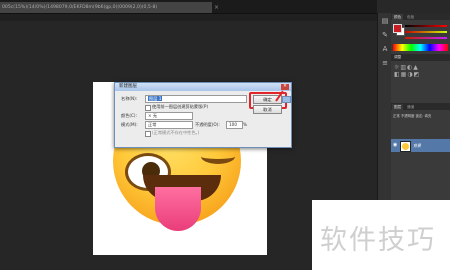 The width and height of the screenshot is (450, 270). Describe the element at coordinates (385, 49) in the screenshot. I see `character-icon: A` at that location.